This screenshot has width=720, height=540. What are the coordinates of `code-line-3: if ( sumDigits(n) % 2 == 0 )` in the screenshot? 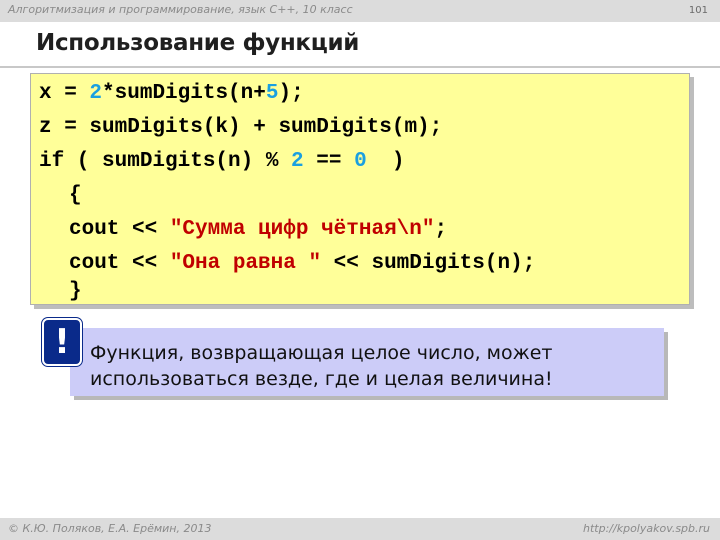 It's located at (222, 161).